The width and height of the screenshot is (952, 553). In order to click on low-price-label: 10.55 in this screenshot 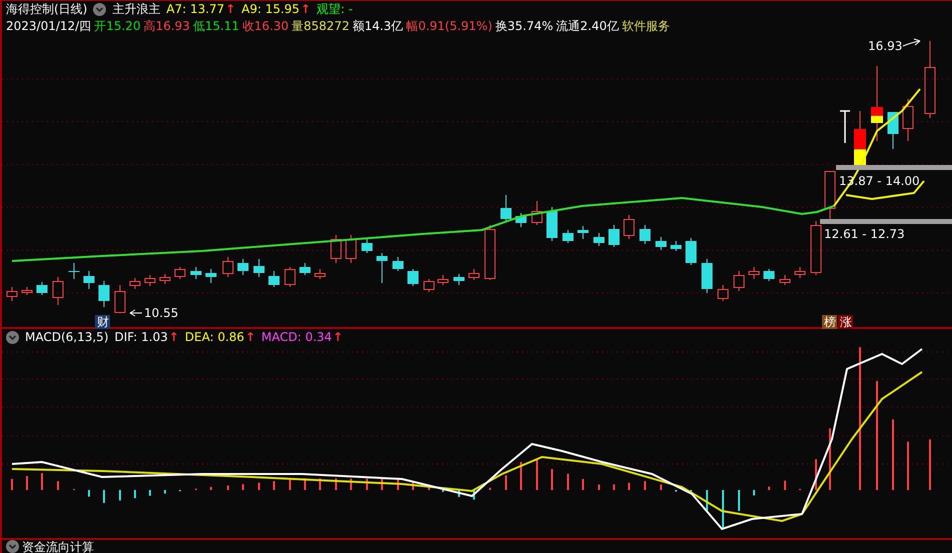, I will do `click(161, 313)`.